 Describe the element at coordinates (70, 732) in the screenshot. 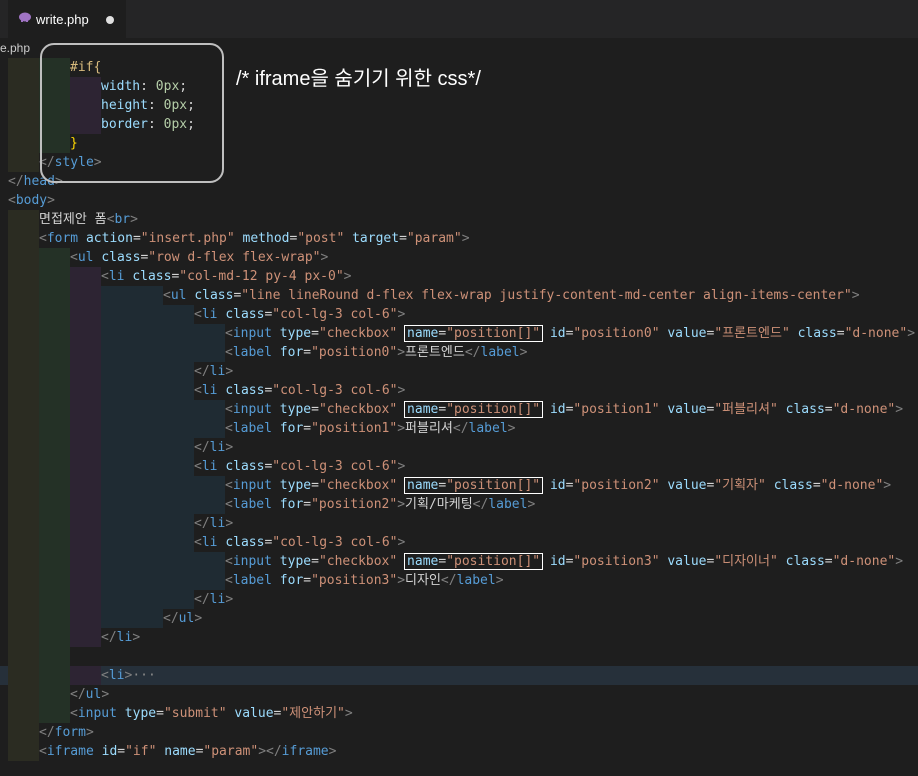

I see `code-token: form` at that location.